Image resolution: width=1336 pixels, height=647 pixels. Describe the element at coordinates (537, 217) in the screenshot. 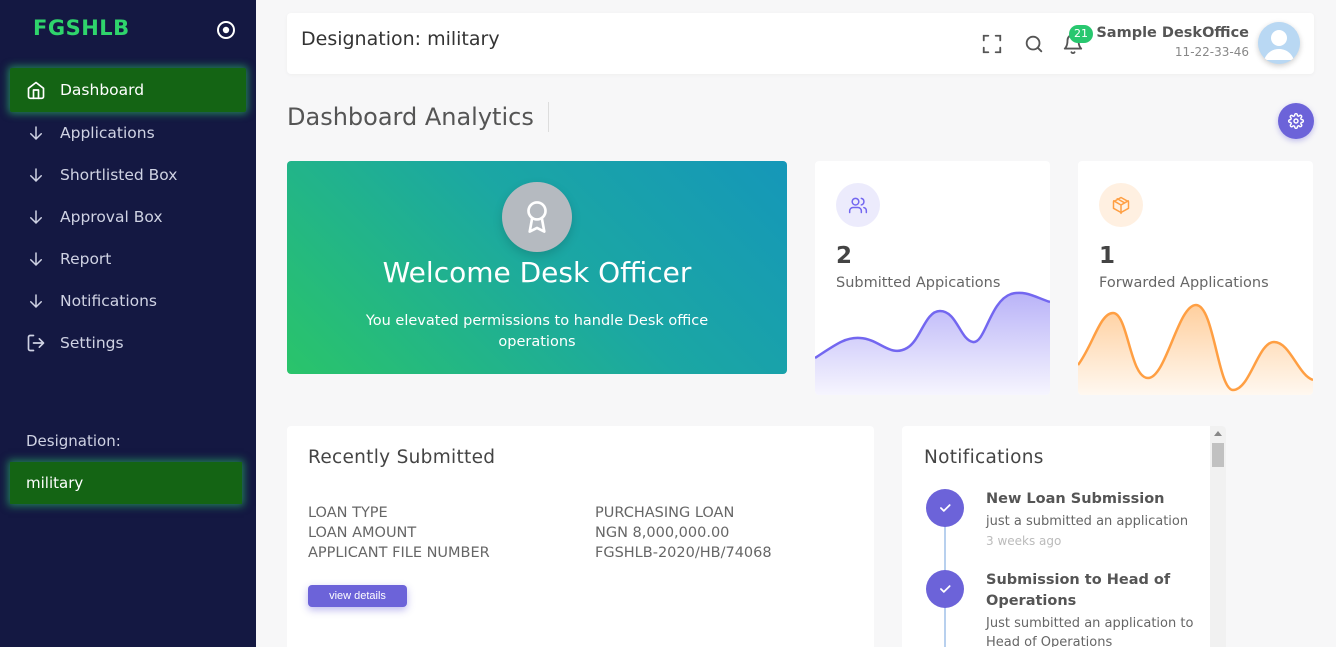

I see `award-icon` at that location.